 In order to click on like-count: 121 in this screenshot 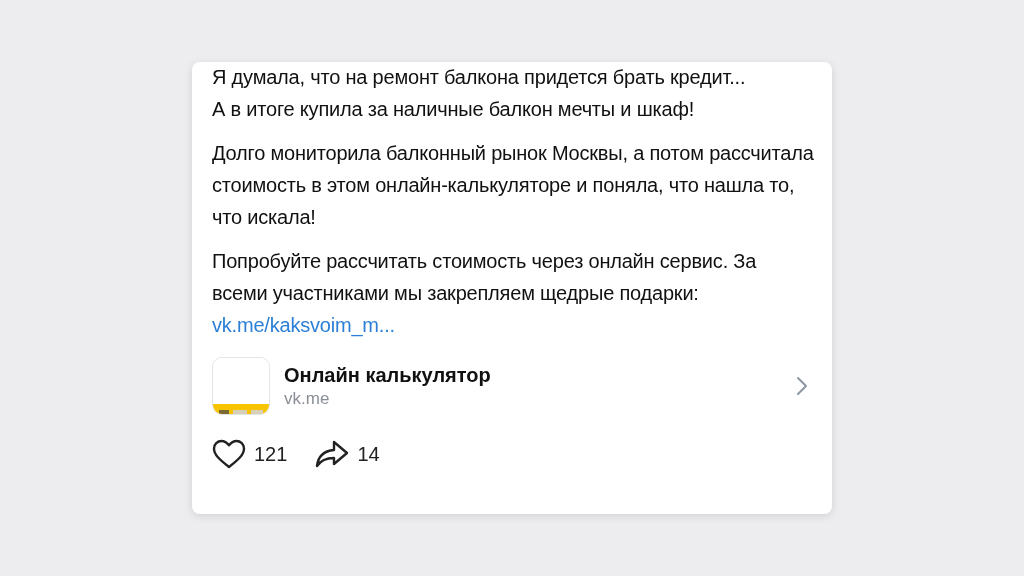, I will do `click(271, 454)`.